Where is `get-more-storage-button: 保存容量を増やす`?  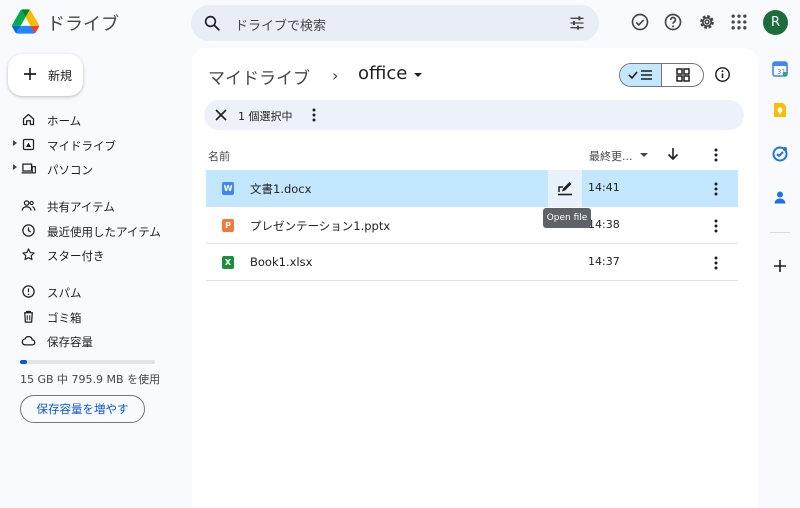 get-more-storage-button: 保存容量を増やす is located at coordinates (82, 409).